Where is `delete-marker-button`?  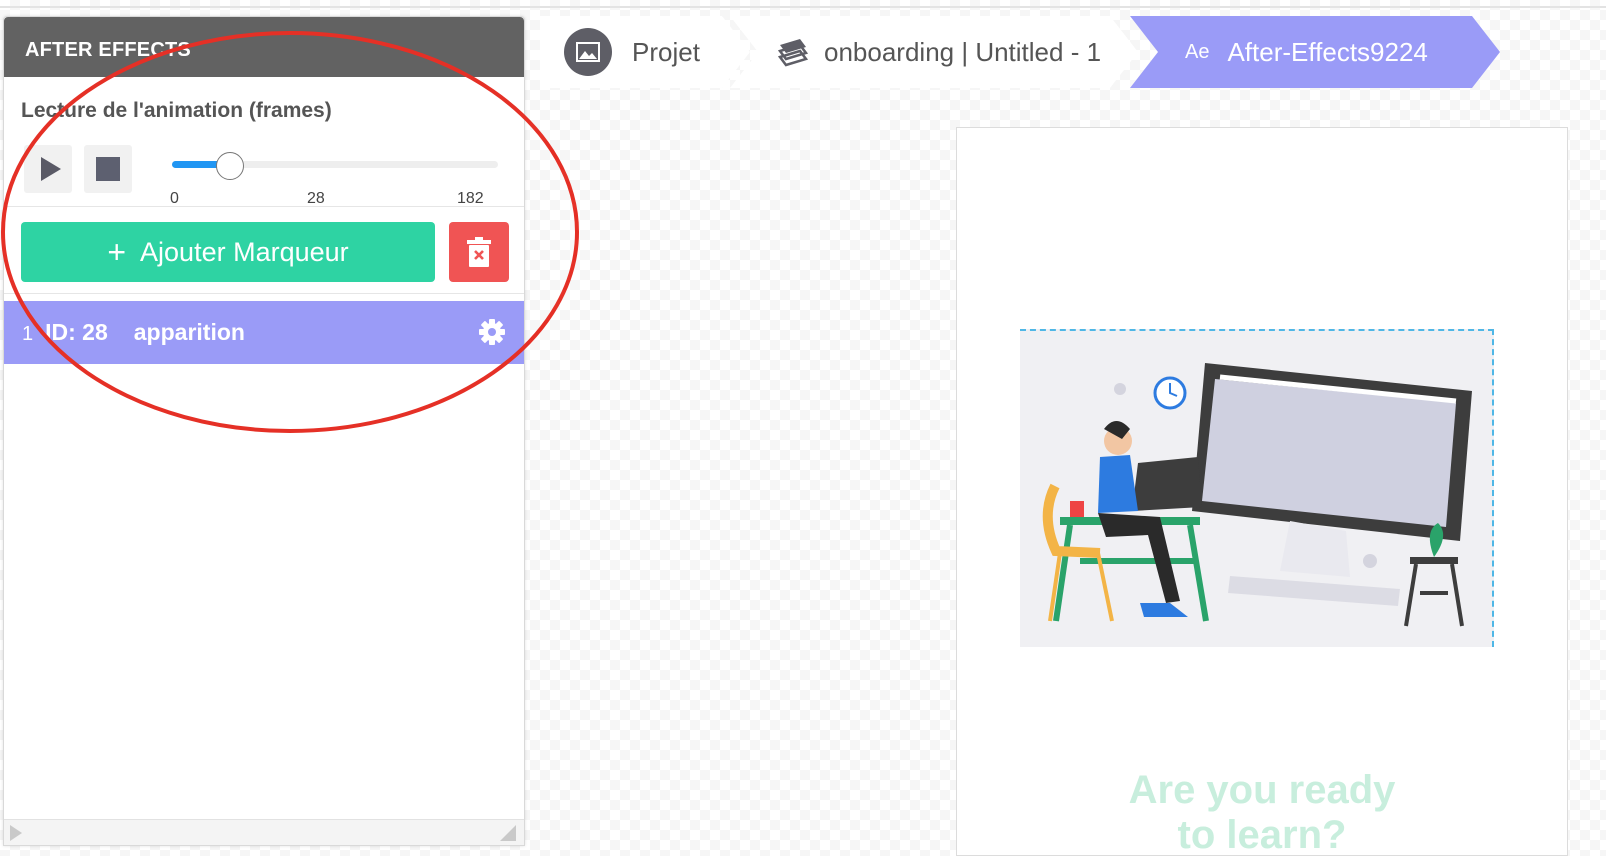
delete-marker-button is located at coordinates (479, 252).